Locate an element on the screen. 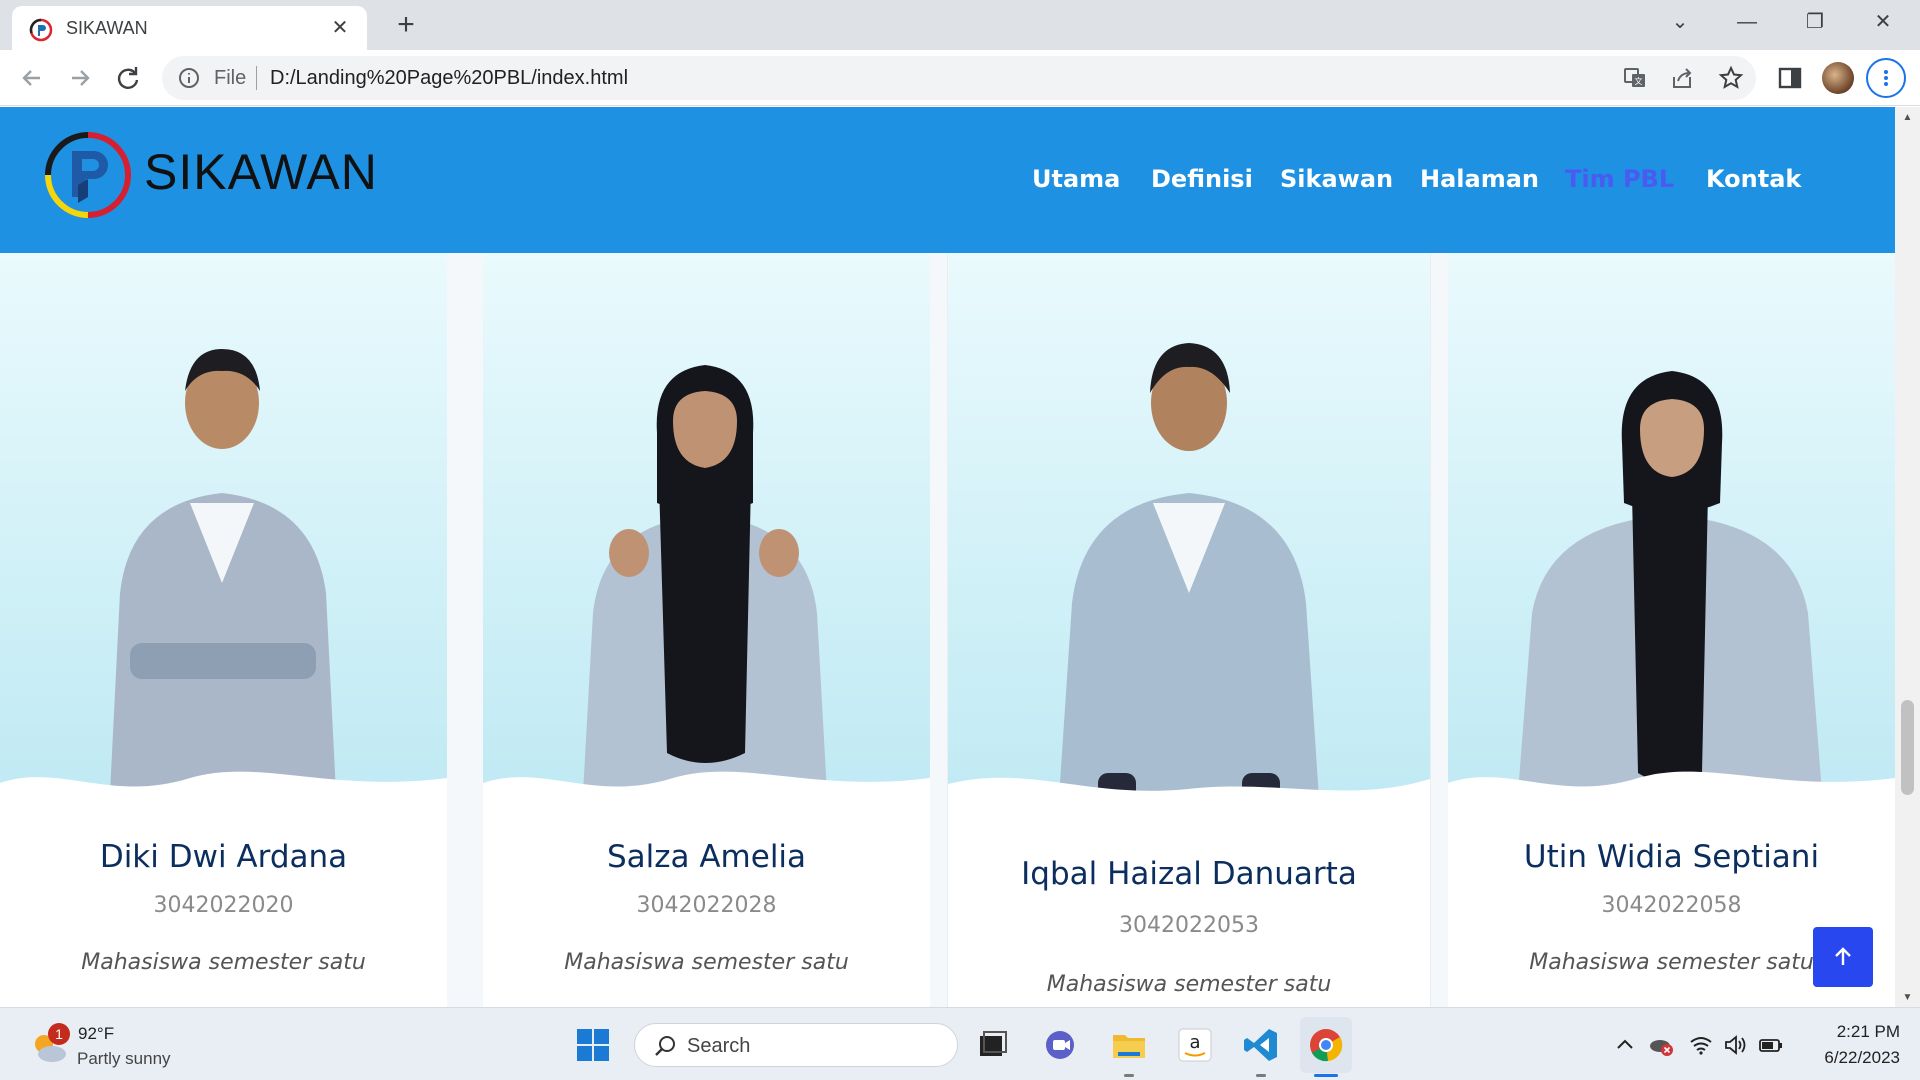  weather-description: Partly sunny is located at coordinates (124, 1059).